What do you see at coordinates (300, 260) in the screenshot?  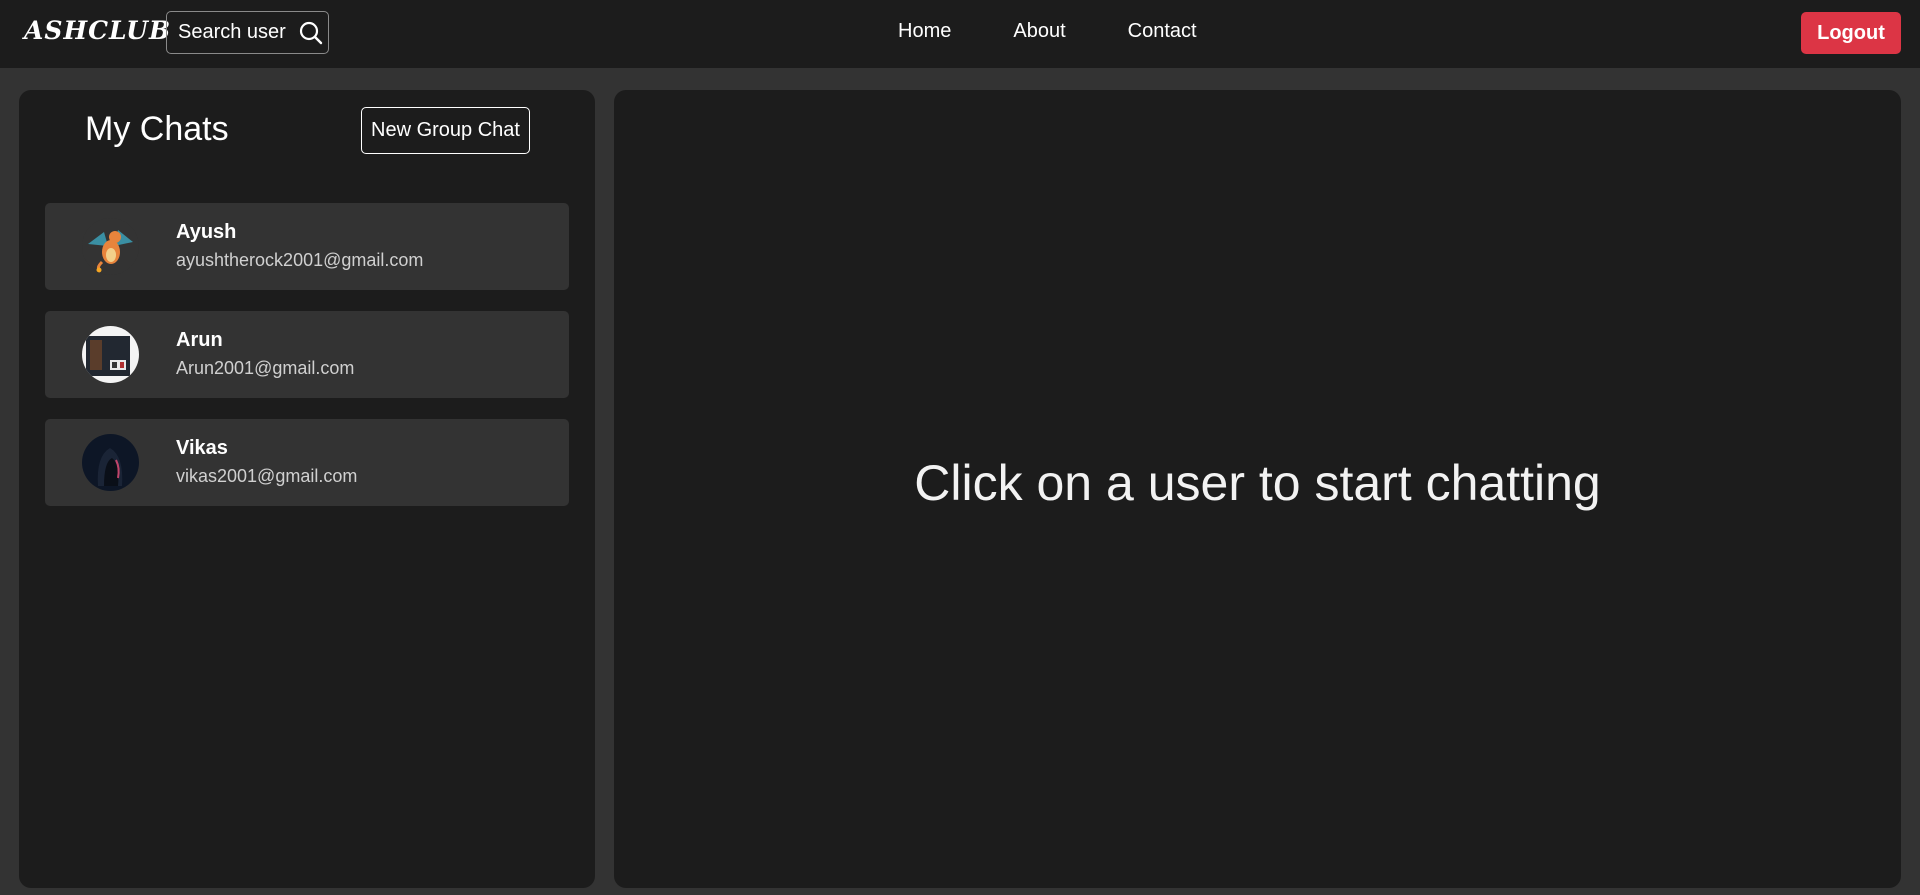 I see `chat-email: ayushtherock2001@gmail.com` at bounding box center [300, 260].